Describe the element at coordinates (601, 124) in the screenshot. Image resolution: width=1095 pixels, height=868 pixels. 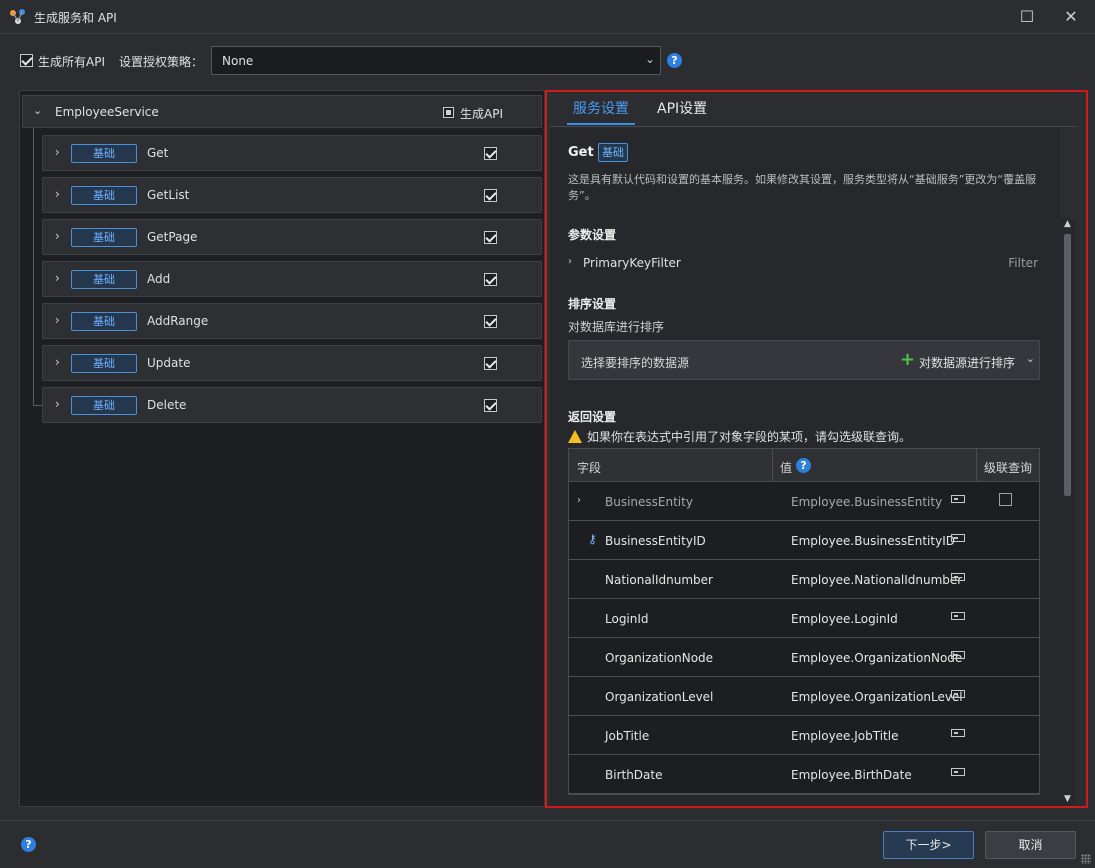
I see `active-tab-indicator` at that location.